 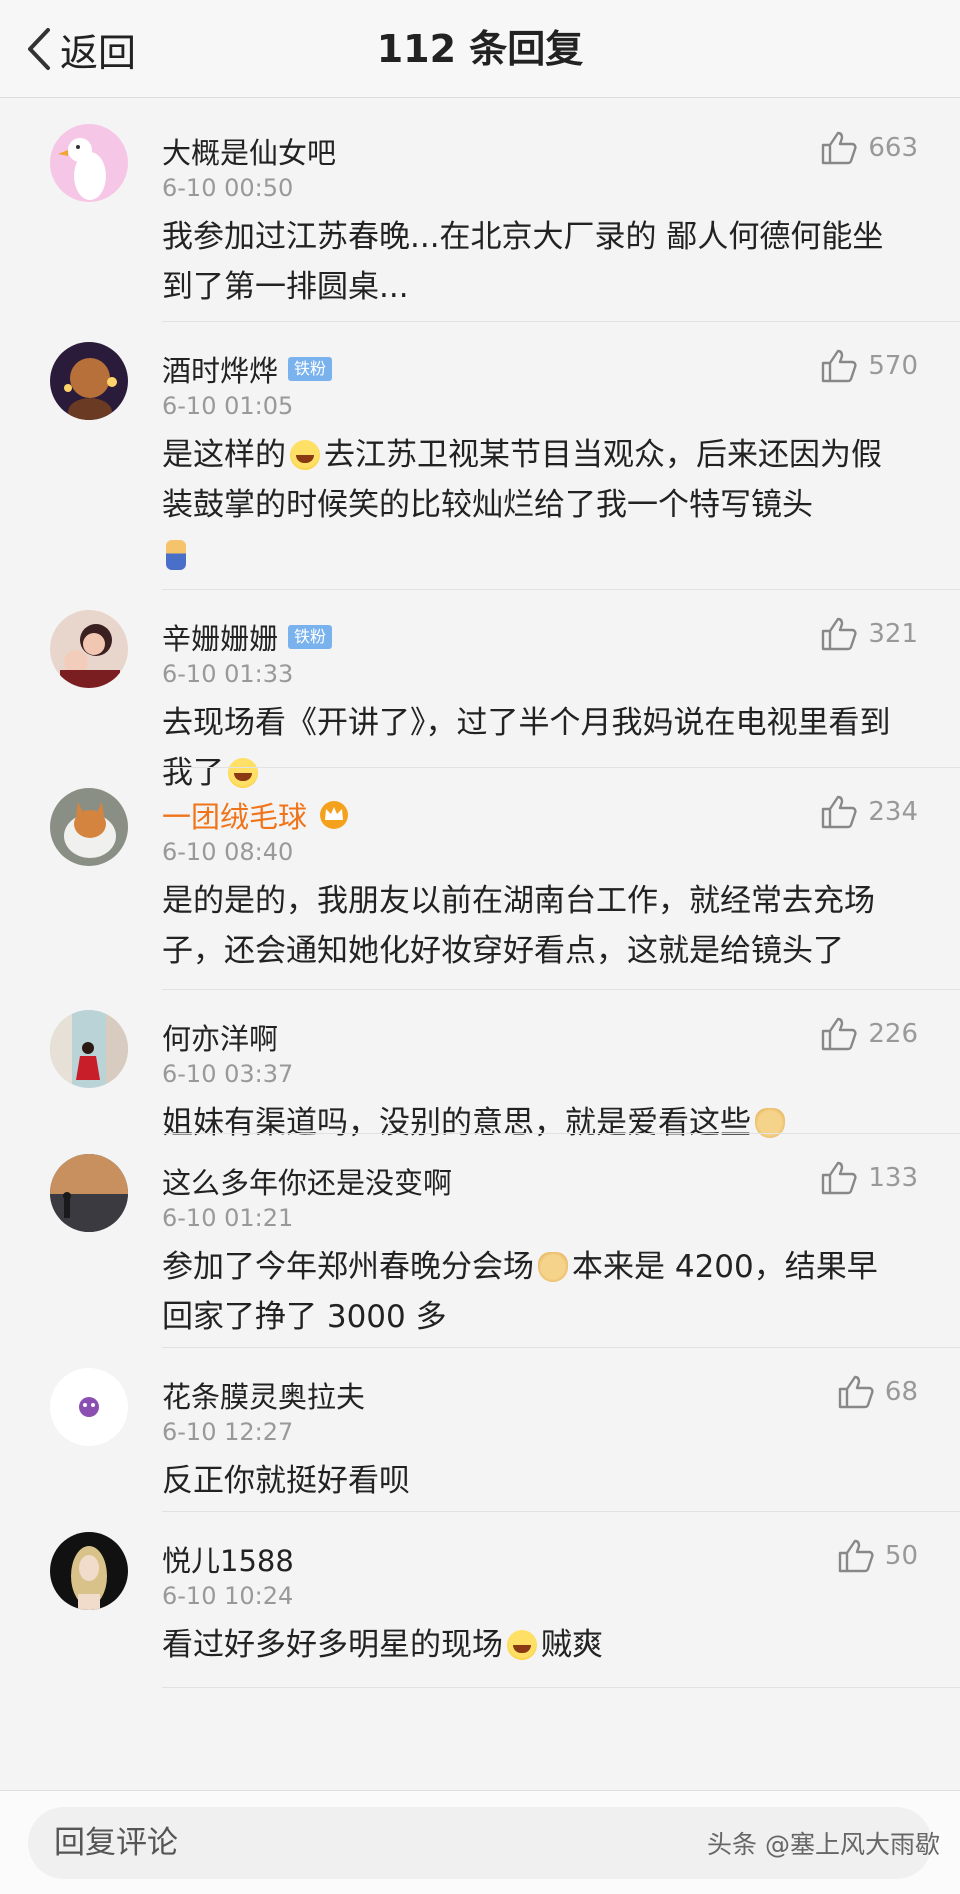 What do you see at coordinates (228, 1074) in the screenshot?
I see `comment-time: 6-10 03:37` at bounding box center [228, 1074].